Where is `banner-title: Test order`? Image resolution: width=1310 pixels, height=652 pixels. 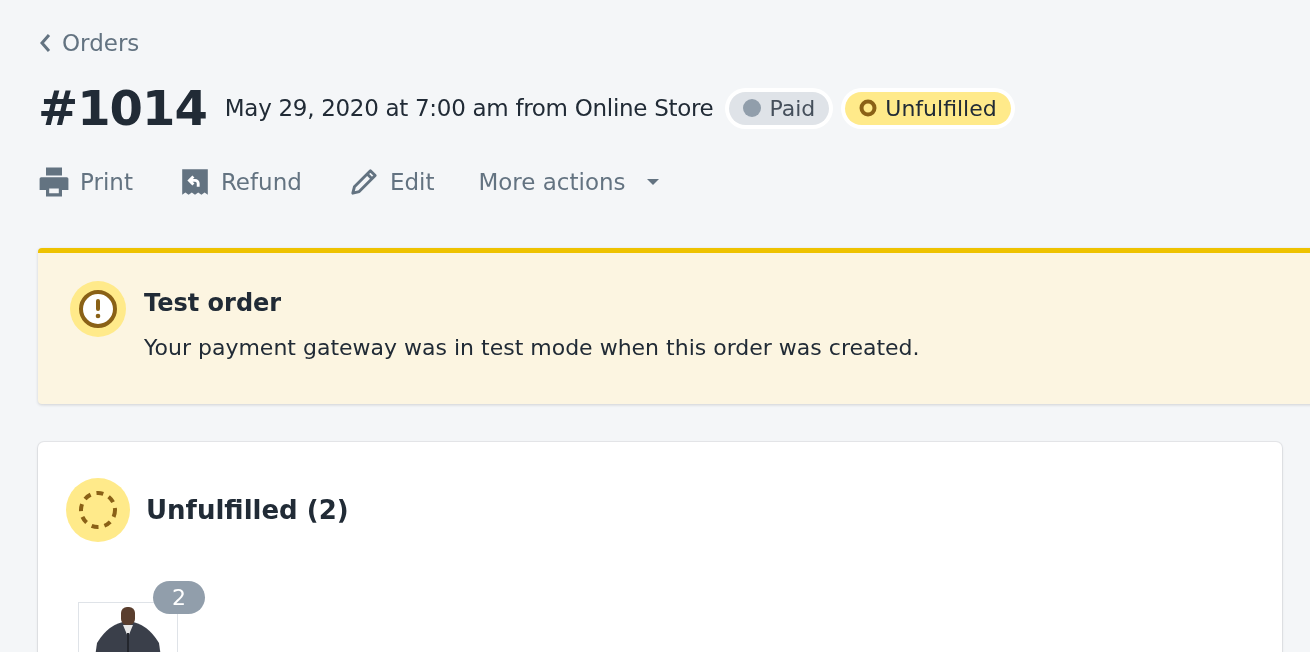 banner-title: Test order is located at coordinates (213, 303).